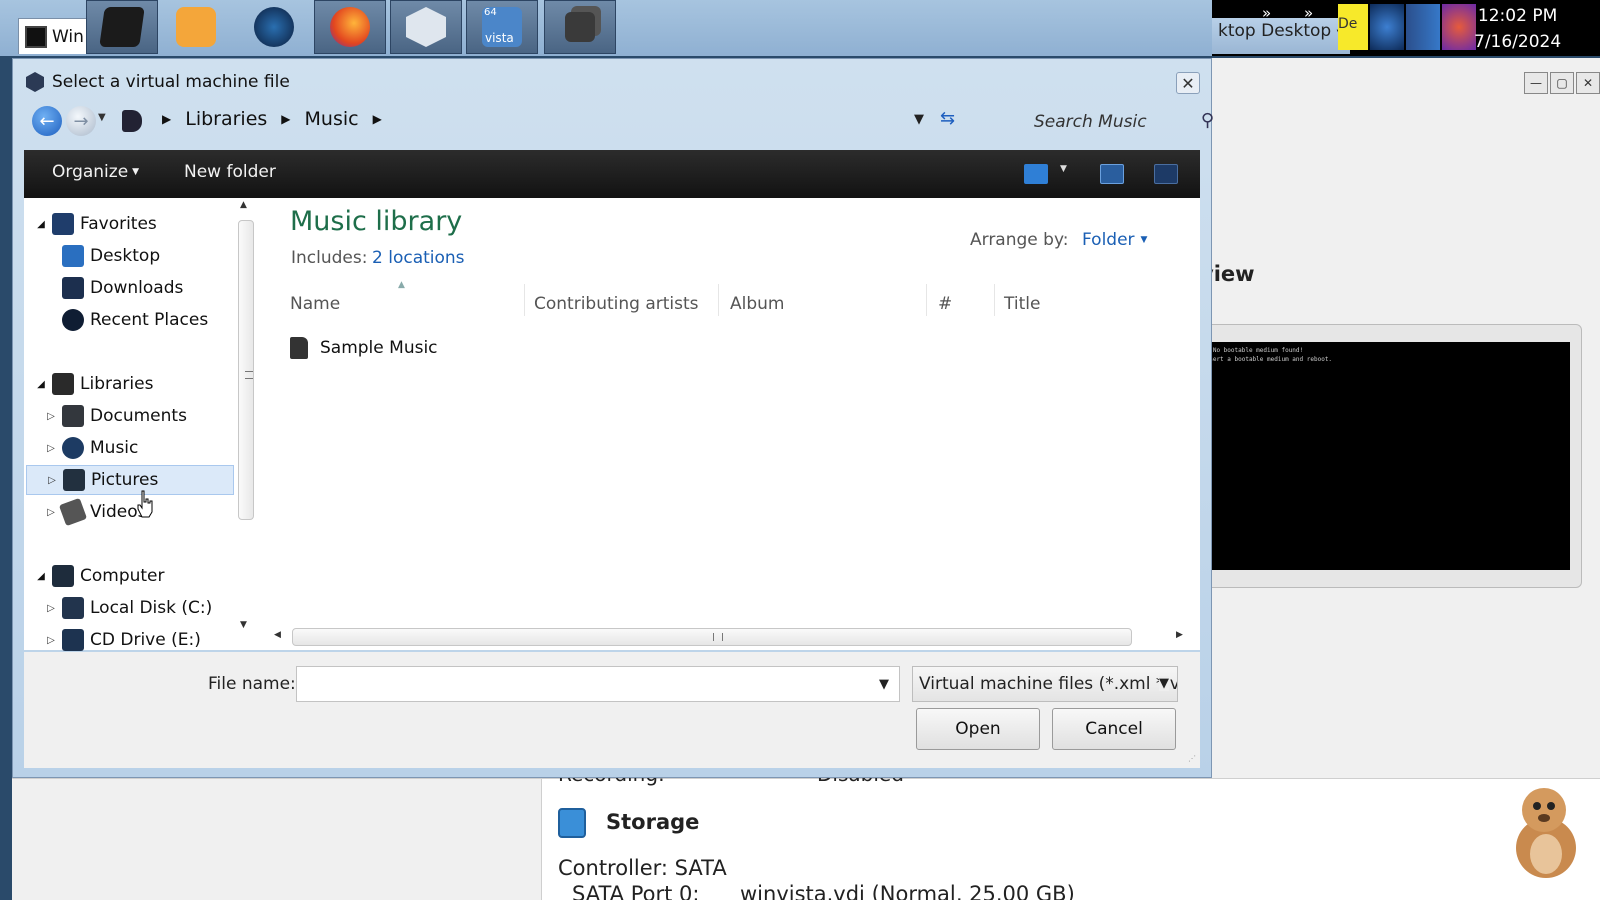  I want to click on close-icon: ✕, so click(1588, 83).